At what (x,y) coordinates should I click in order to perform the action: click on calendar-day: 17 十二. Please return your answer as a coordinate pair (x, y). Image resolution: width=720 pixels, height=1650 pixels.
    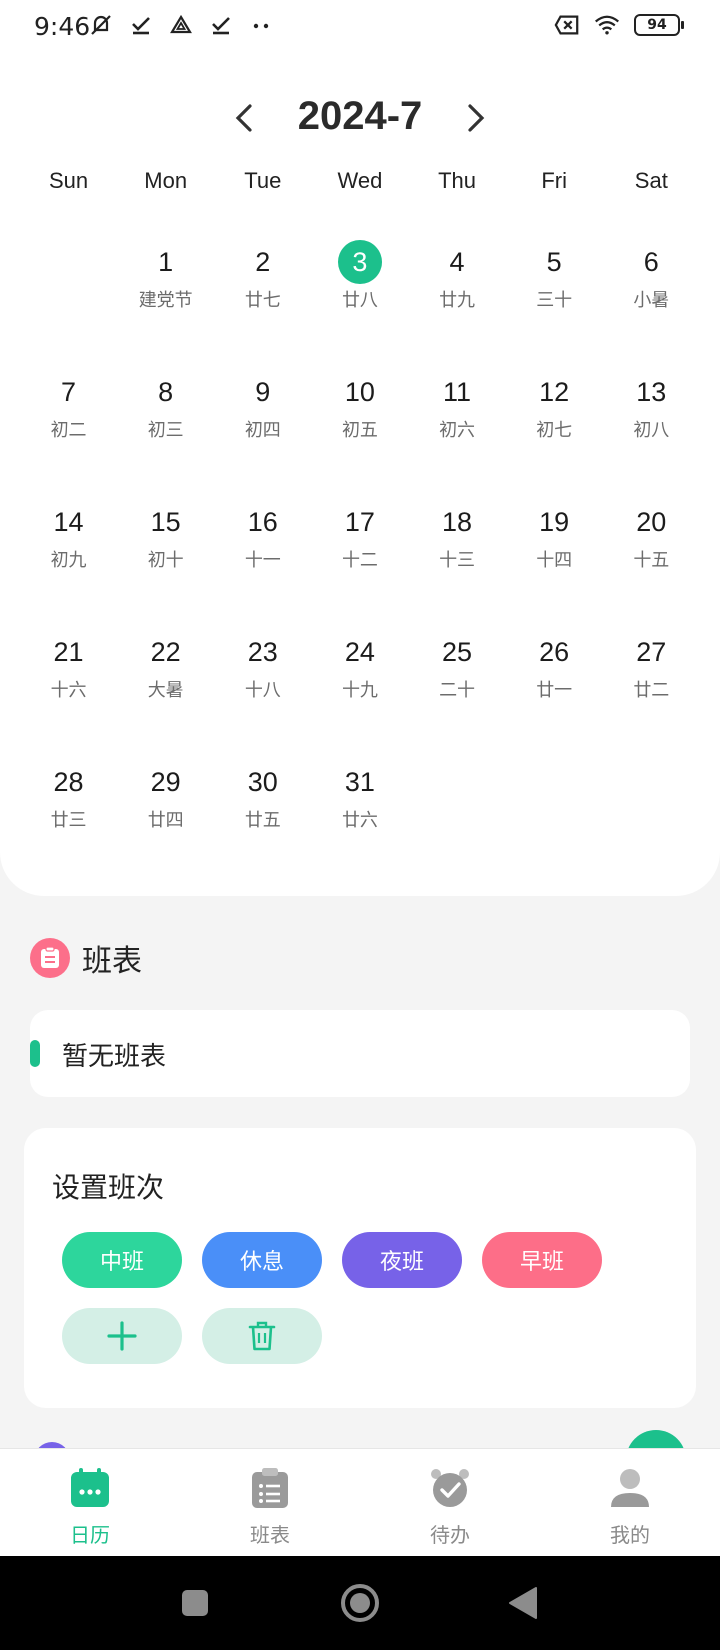
    Looking at the image, I should click on (359, 551).